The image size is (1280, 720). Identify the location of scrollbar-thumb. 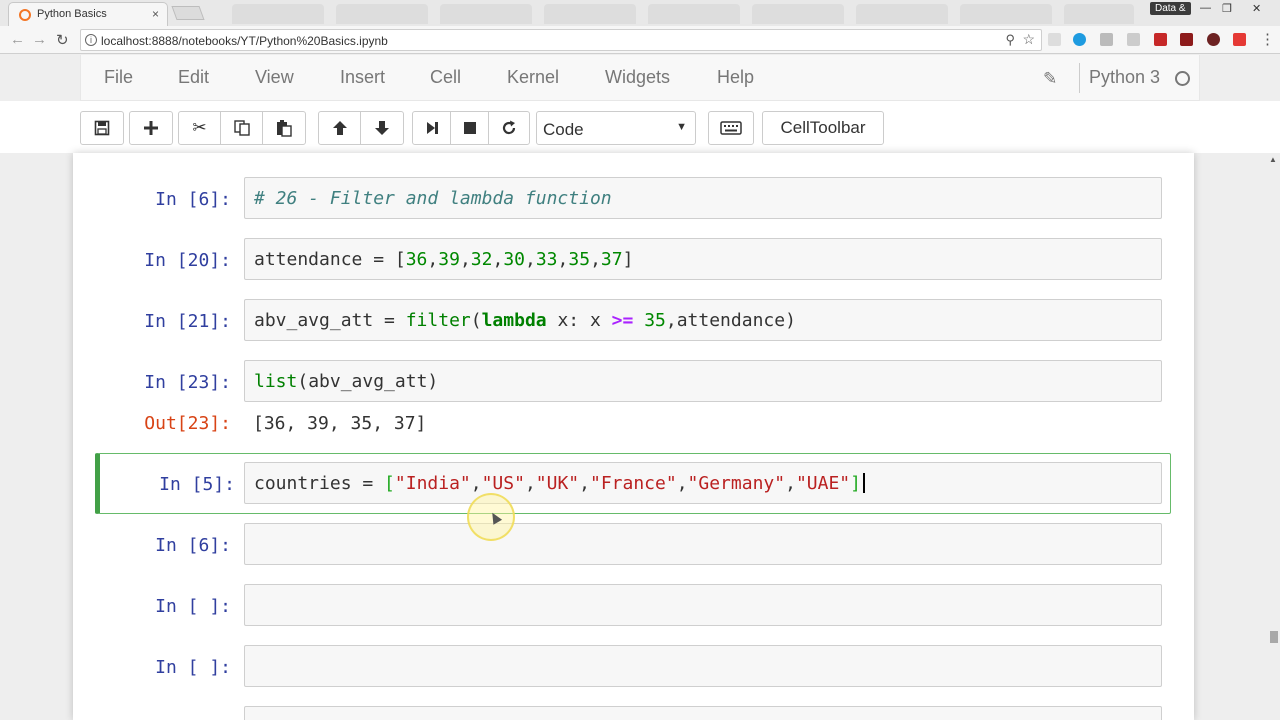
(1274, 637).